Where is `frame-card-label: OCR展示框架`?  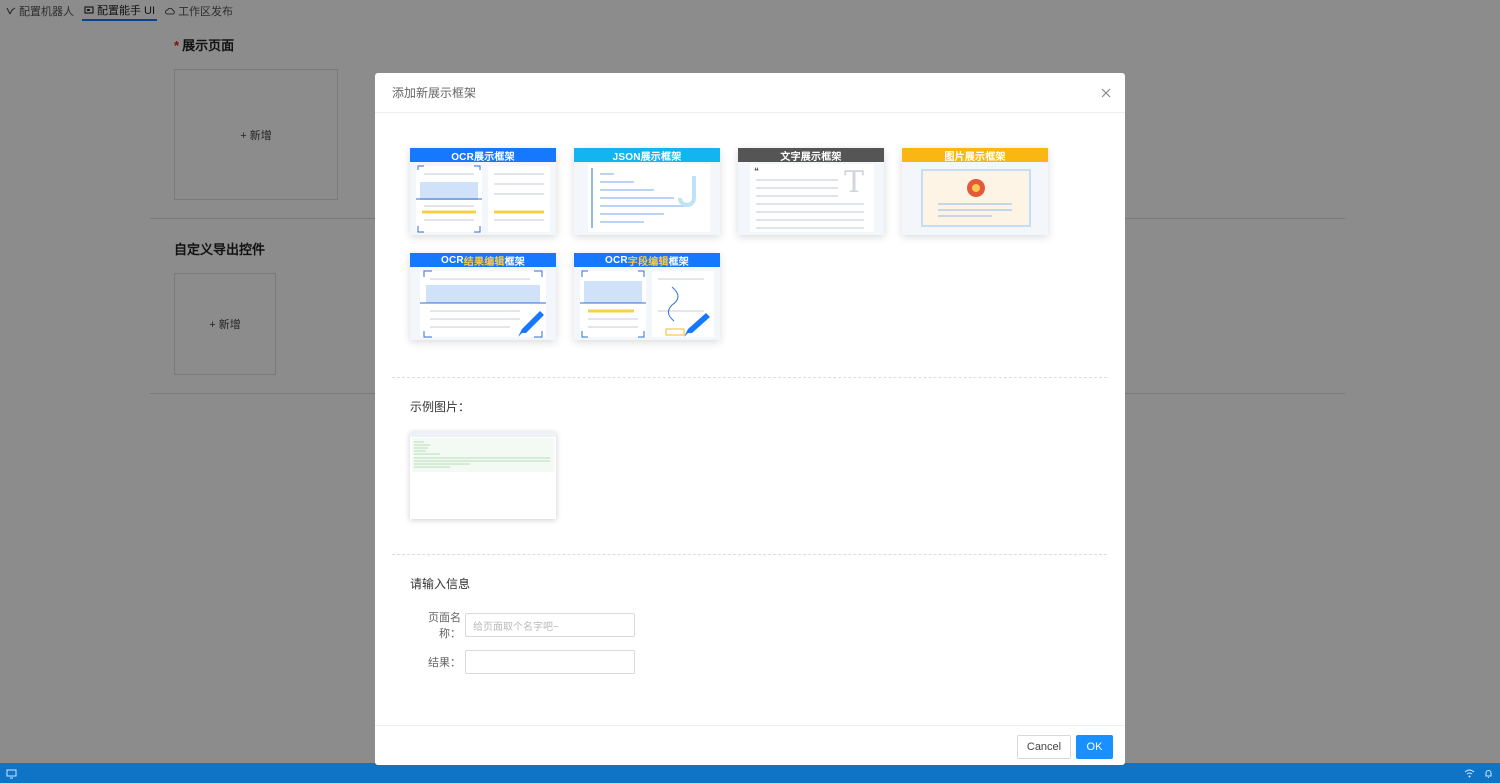
frame-card-label: OCR展示框架 is located at coordinates (483, 155).